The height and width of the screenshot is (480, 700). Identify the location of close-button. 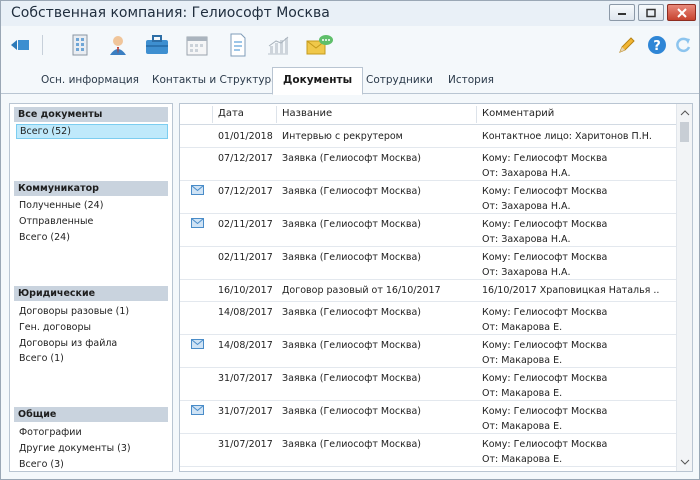
(681, 12).